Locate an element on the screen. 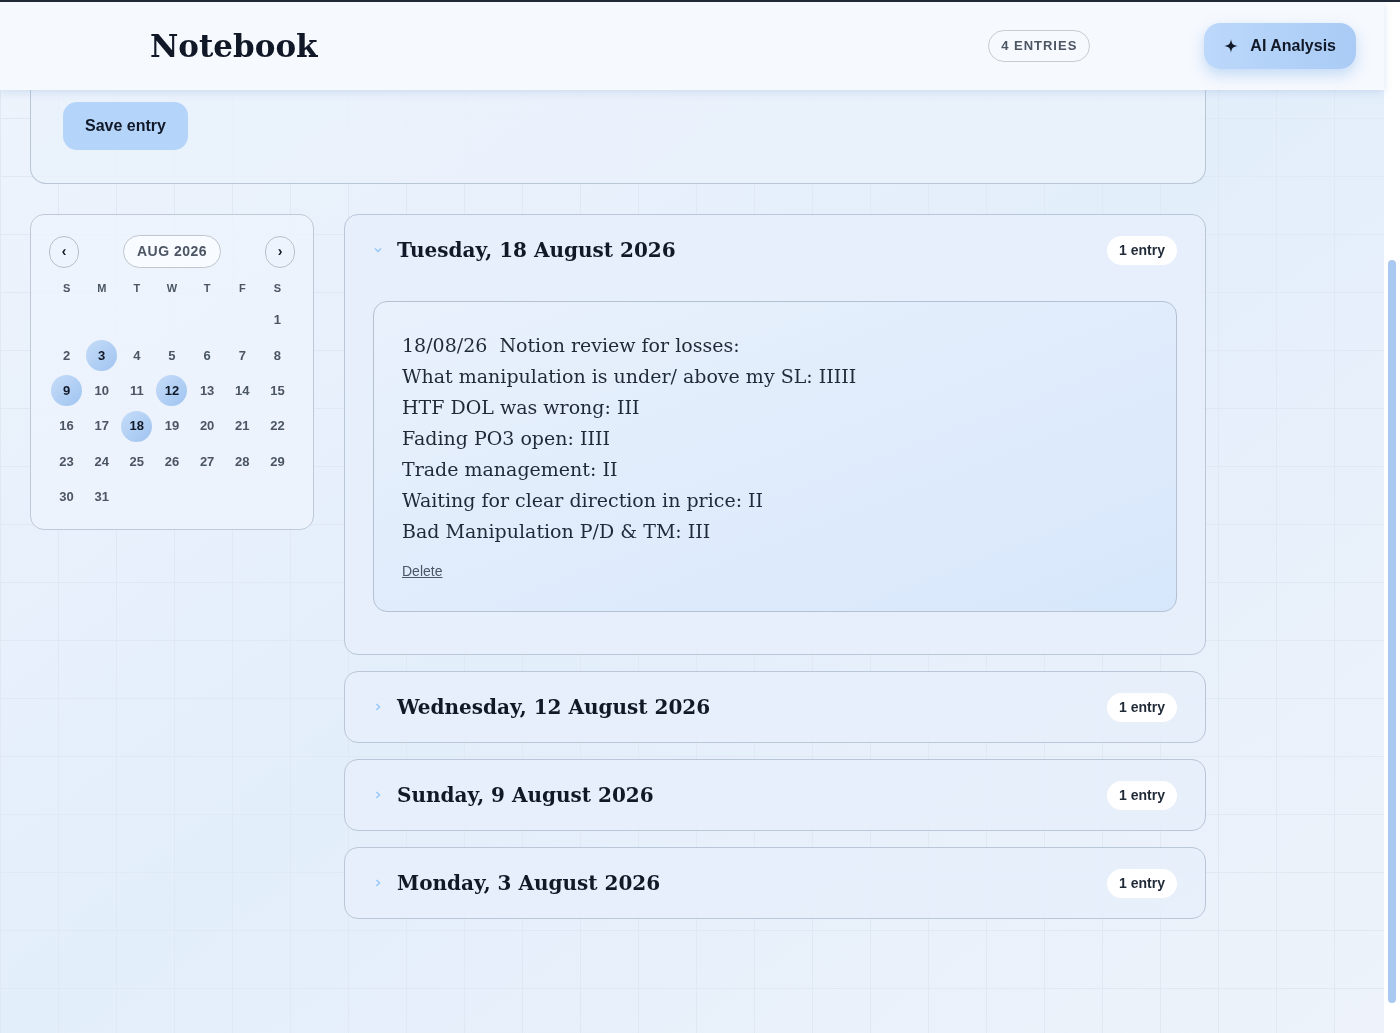  chevron-down-icon is located at coordinates (378, 250).